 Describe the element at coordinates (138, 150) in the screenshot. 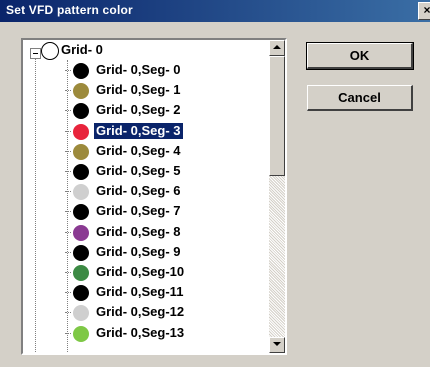

I see `tree-item-label: Grid- 0,Seg- 4` at that location.